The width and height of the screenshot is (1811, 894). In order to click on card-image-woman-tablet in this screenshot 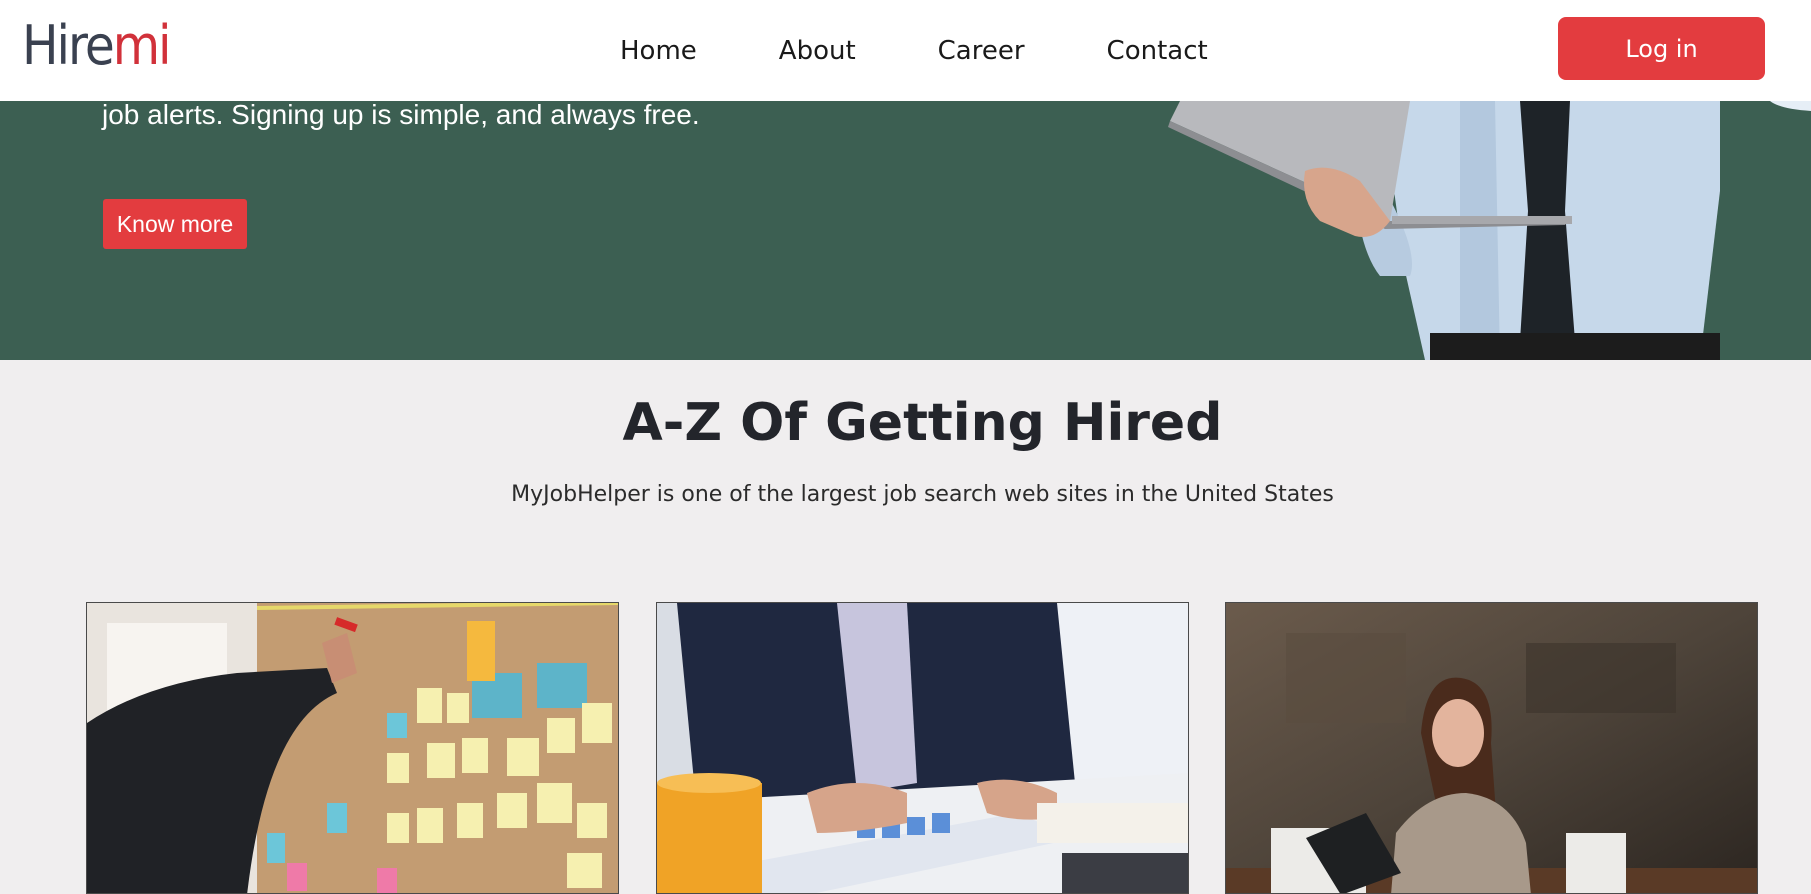, I will do `click(1491, 748)`.